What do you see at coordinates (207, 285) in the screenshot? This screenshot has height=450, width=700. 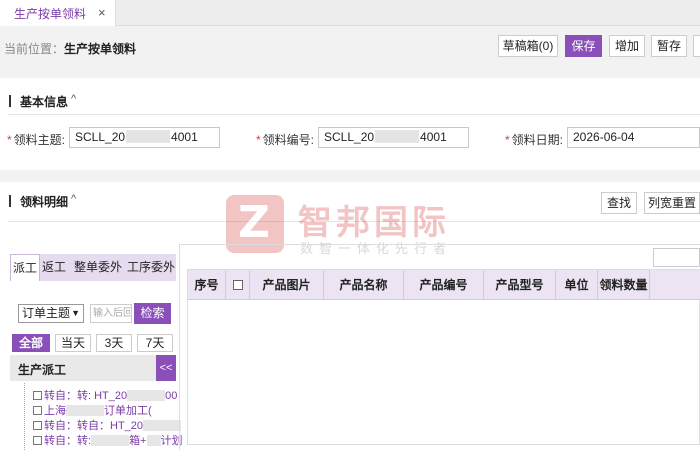 I see `col-seq: 序号` at bounding box center [207, 285].